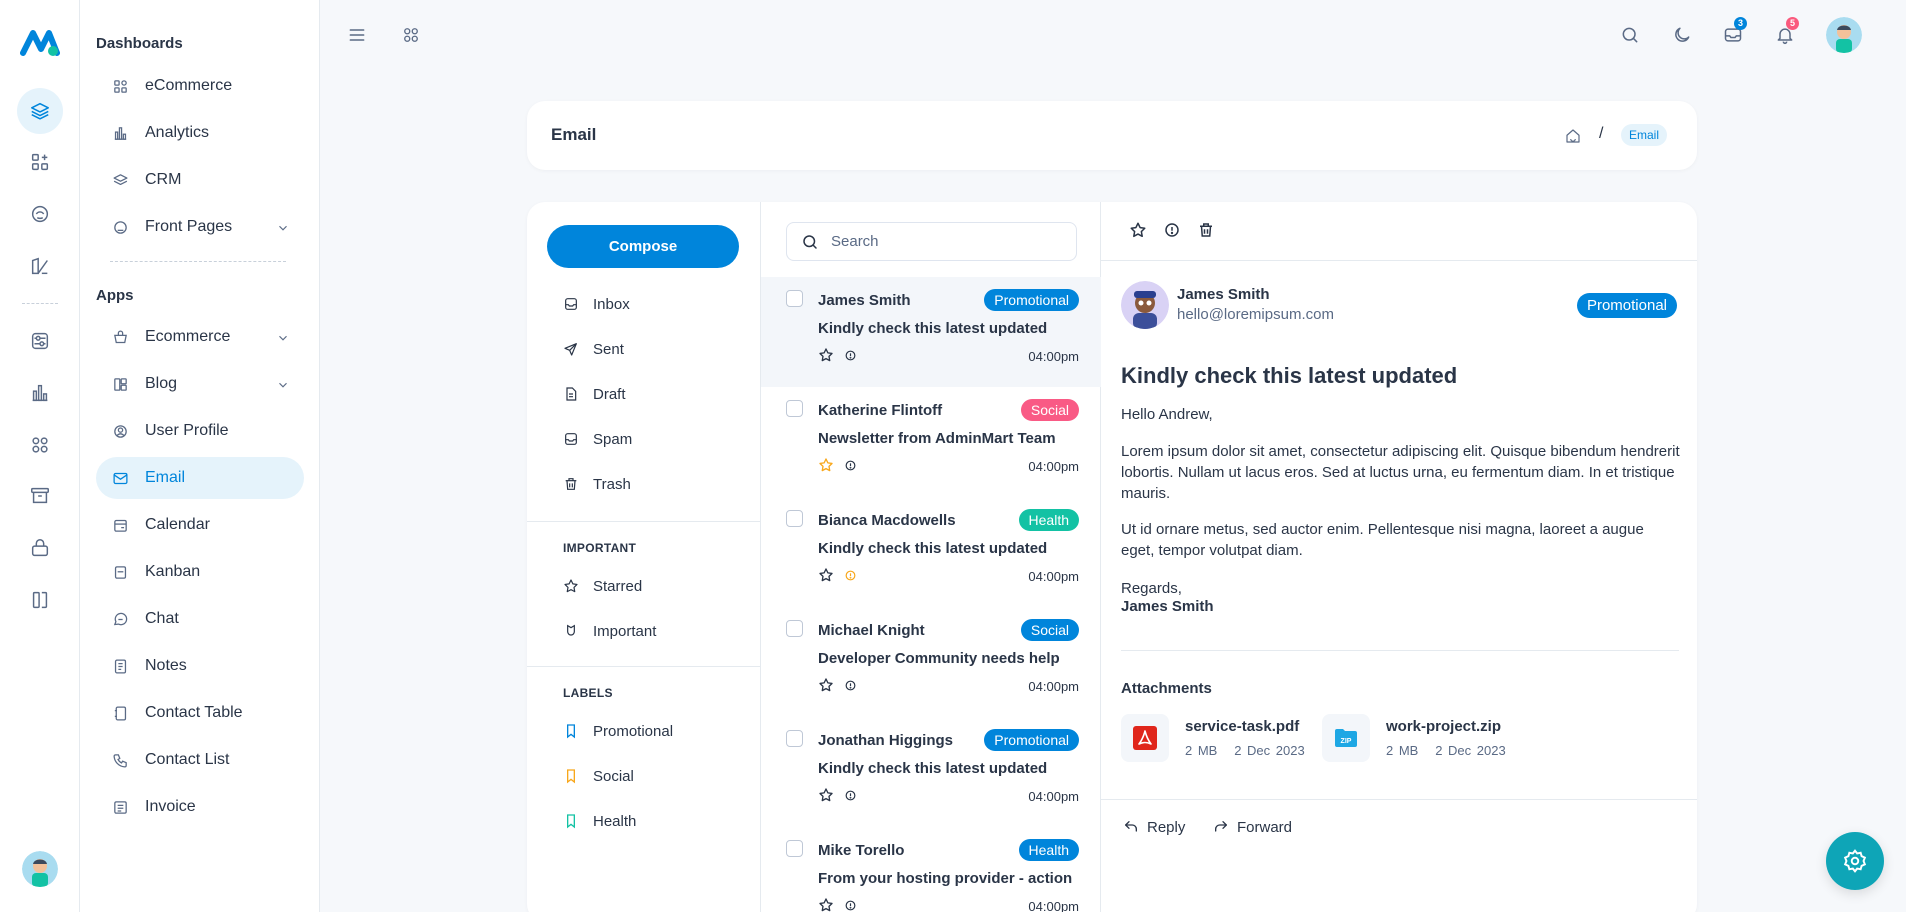  What do you see at coordinates (357, 35) in the screenshot?
I see `menu-toggle-icon` at bounding box center [357, 35].